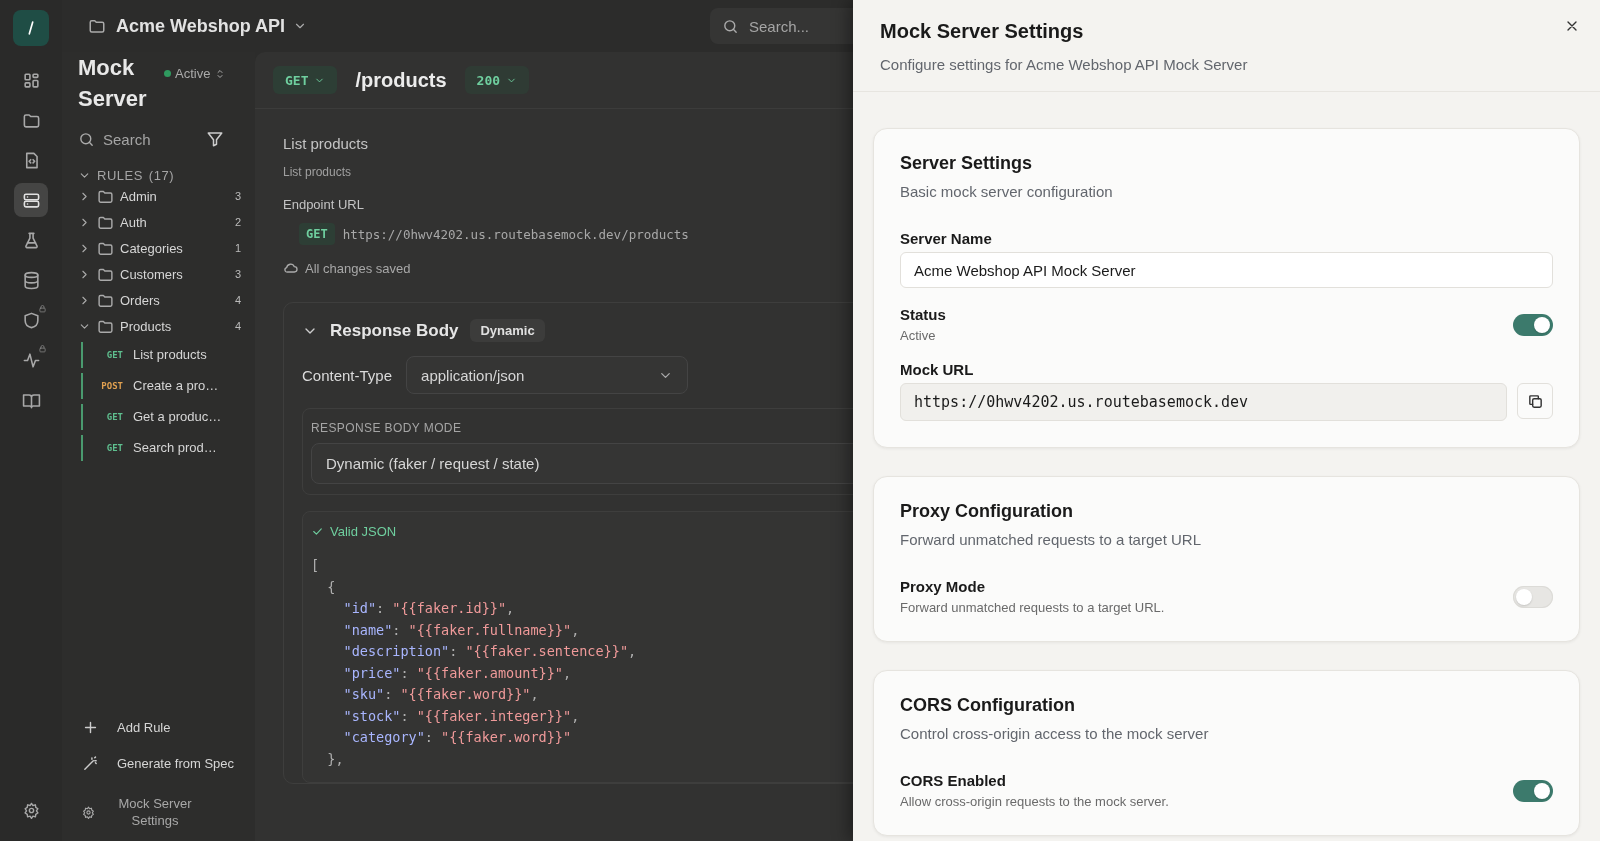  I want to click on method-label: POST, so click(111, 385).